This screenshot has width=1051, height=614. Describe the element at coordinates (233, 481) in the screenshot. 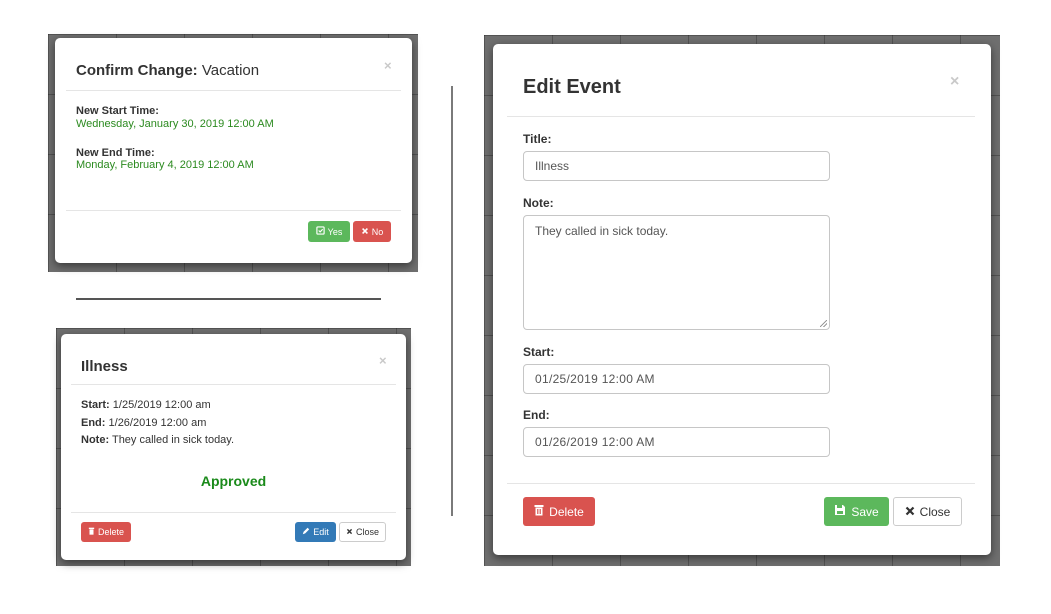

I see `status-badge: Approved` at that location.